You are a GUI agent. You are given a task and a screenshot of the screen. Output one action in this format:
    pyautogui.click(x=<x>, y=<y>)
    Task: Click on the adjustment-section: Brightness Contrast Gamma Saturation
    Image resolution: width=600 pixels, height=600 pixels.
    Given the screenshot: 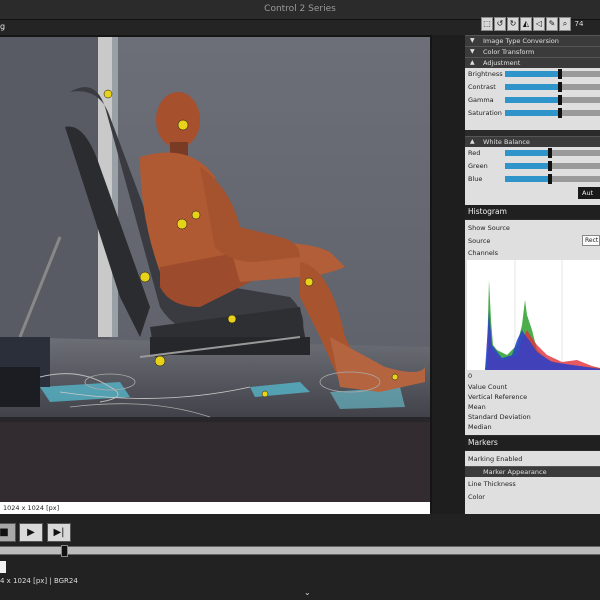 What is the action you would take?
    pyautogui.click(x=532, y=99)
    